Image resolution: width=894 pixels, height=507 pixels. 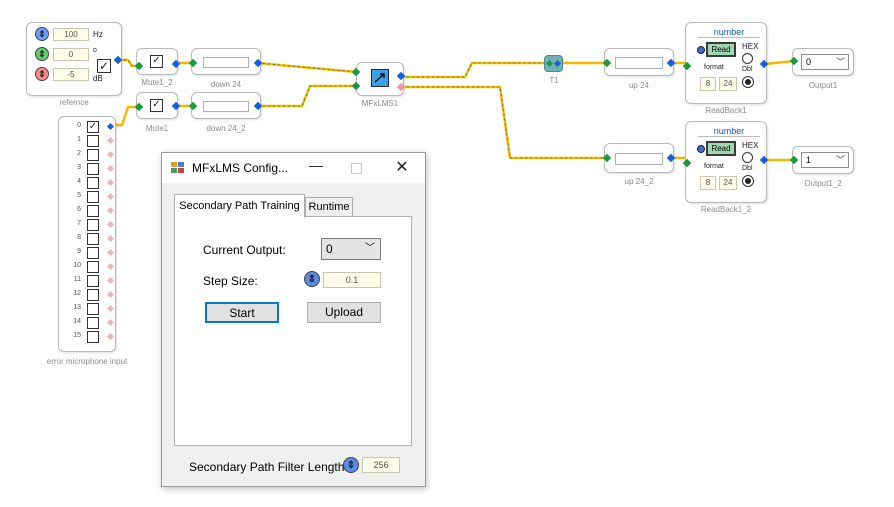 I want to click on readback1-block: number Read HEX format Dbl 8 24, so click(x=726, y=63).